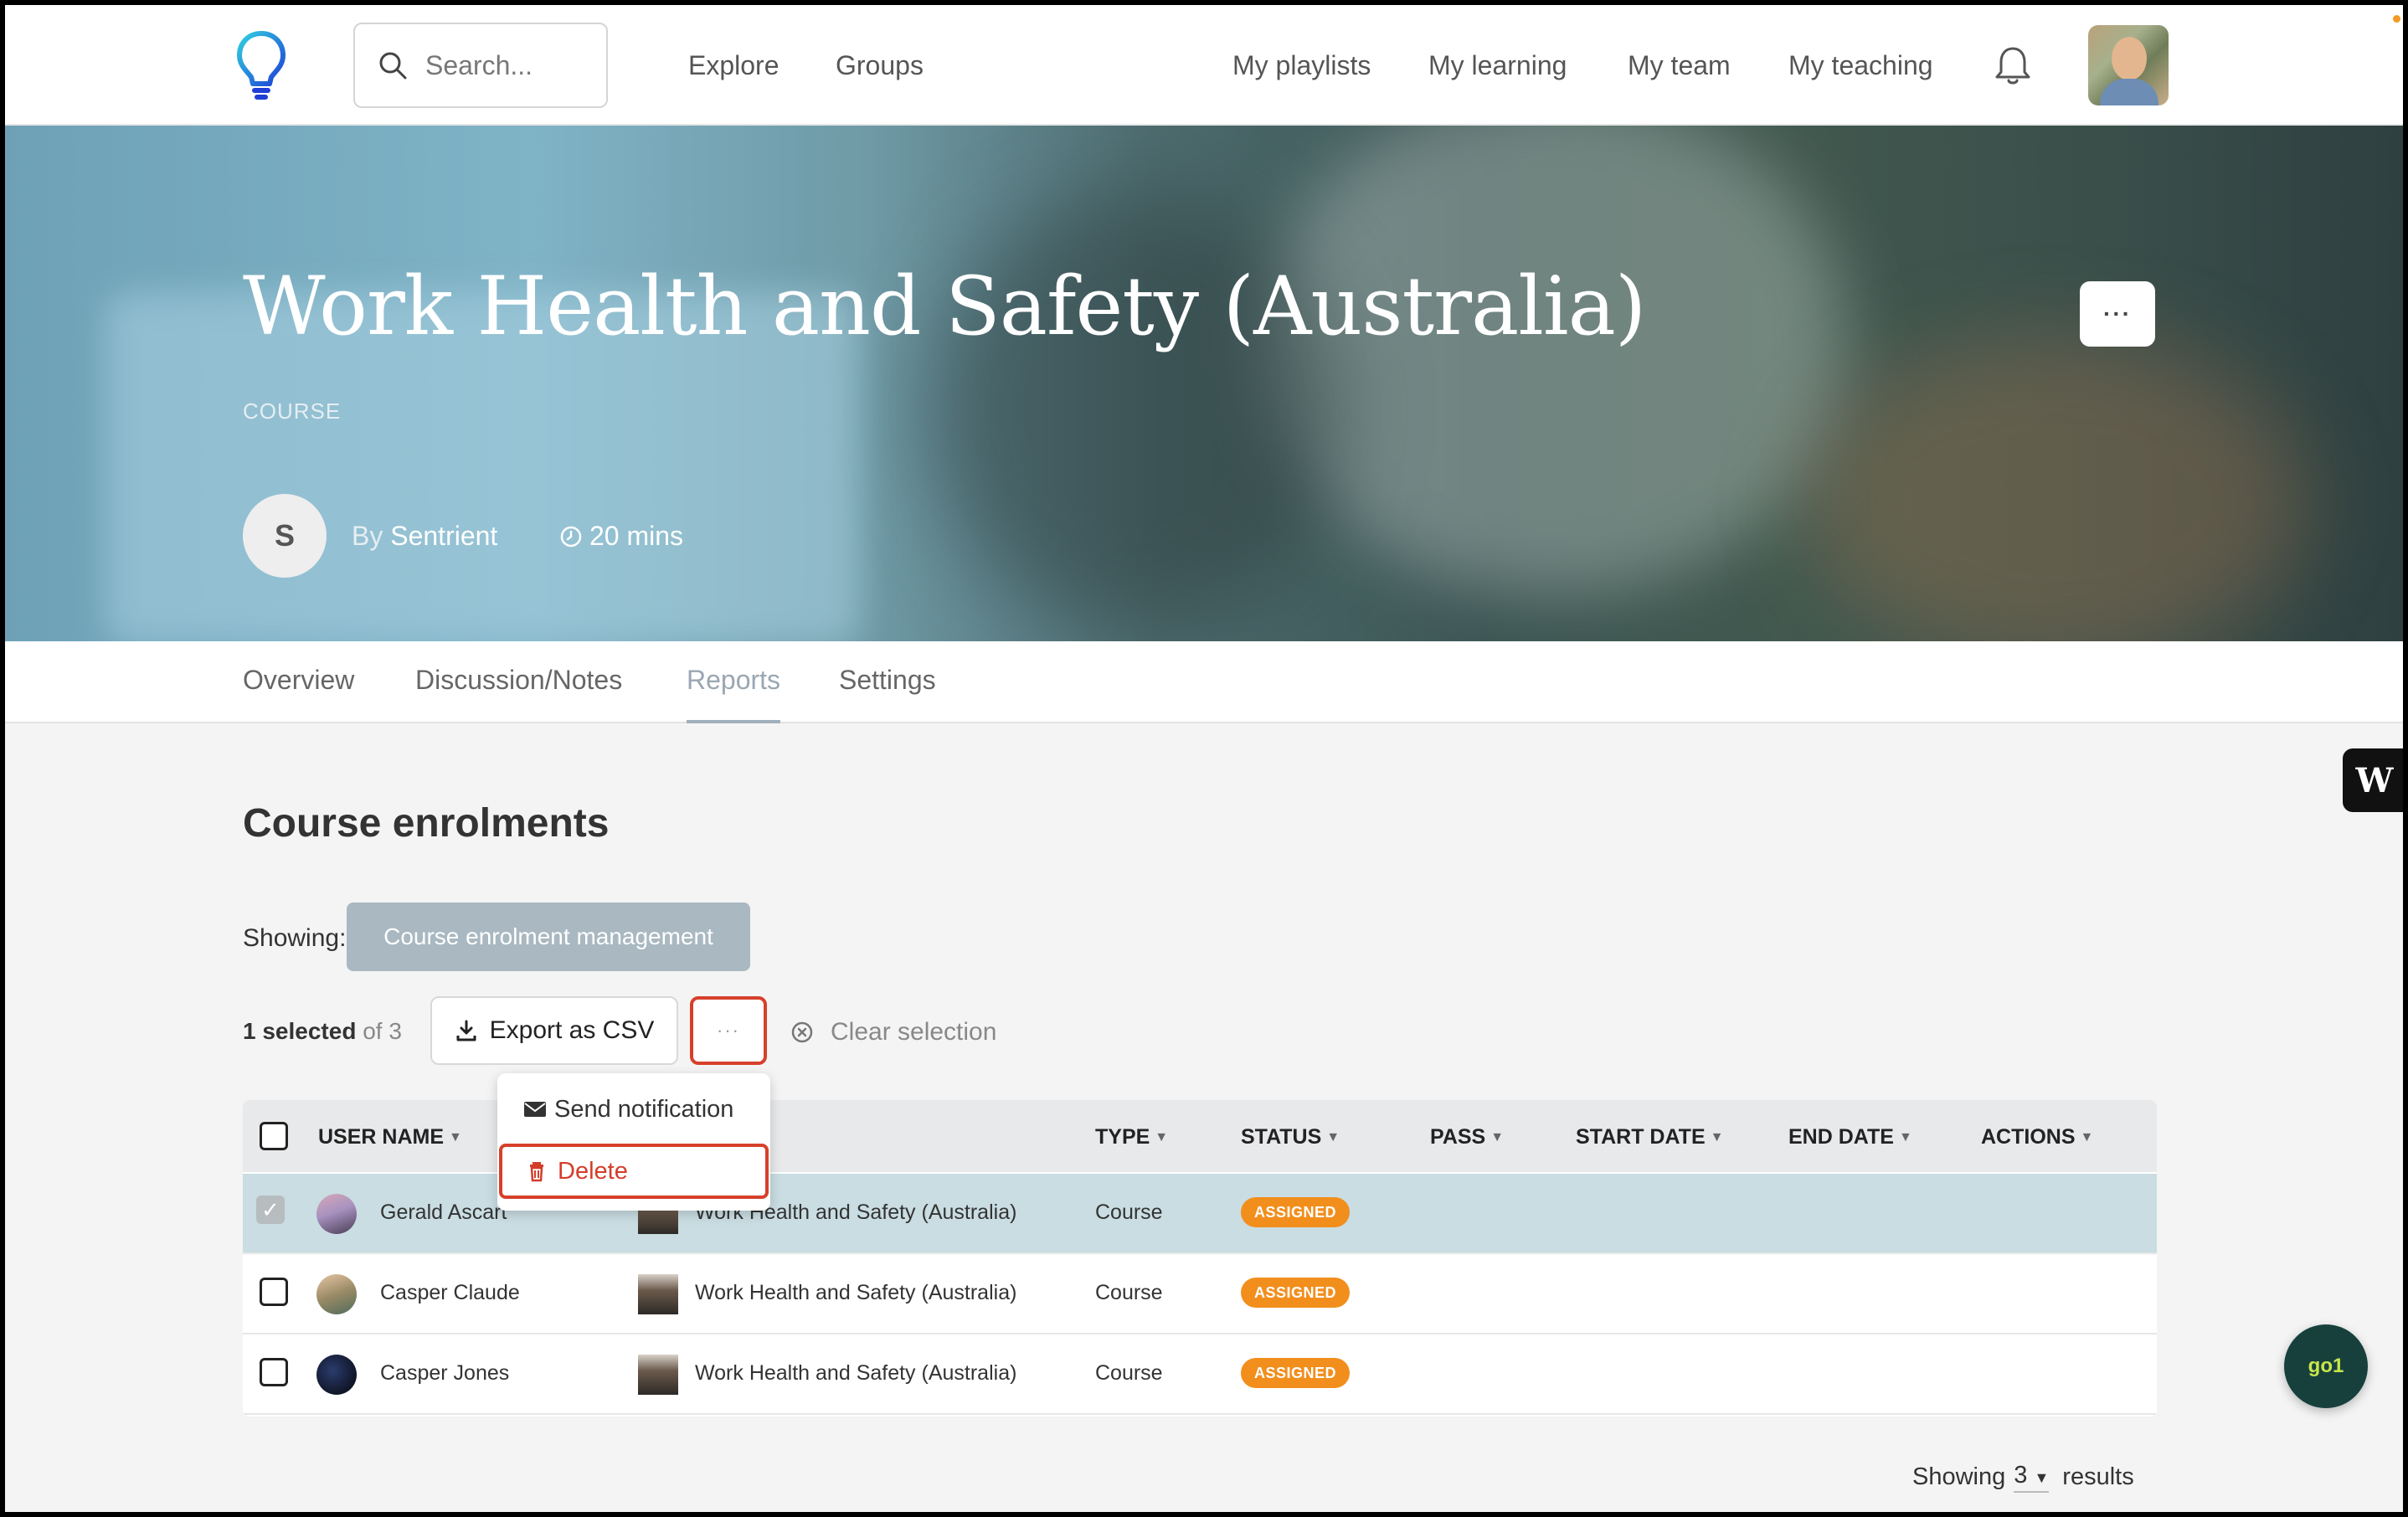 This screenshot has width=2408, height=1517. I want to click on nav-my-learning: My learning, so click(1497, 65).